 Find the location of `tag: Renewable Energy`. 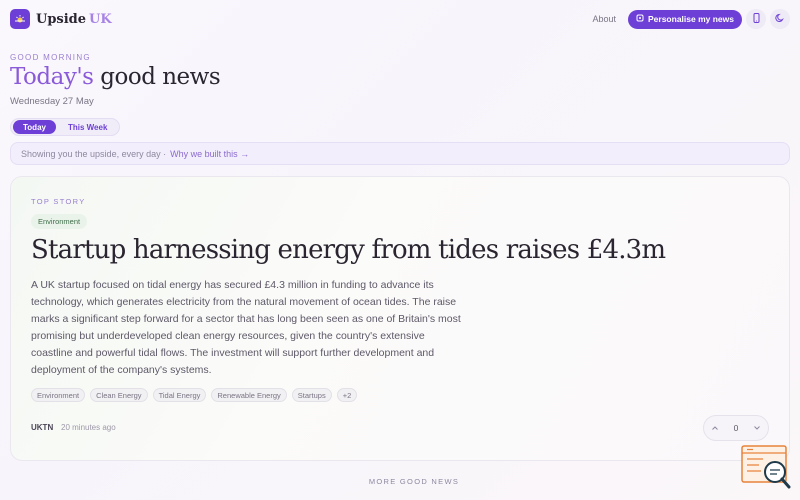

tag: Renewable Energy is located at coordinates (249, 395).